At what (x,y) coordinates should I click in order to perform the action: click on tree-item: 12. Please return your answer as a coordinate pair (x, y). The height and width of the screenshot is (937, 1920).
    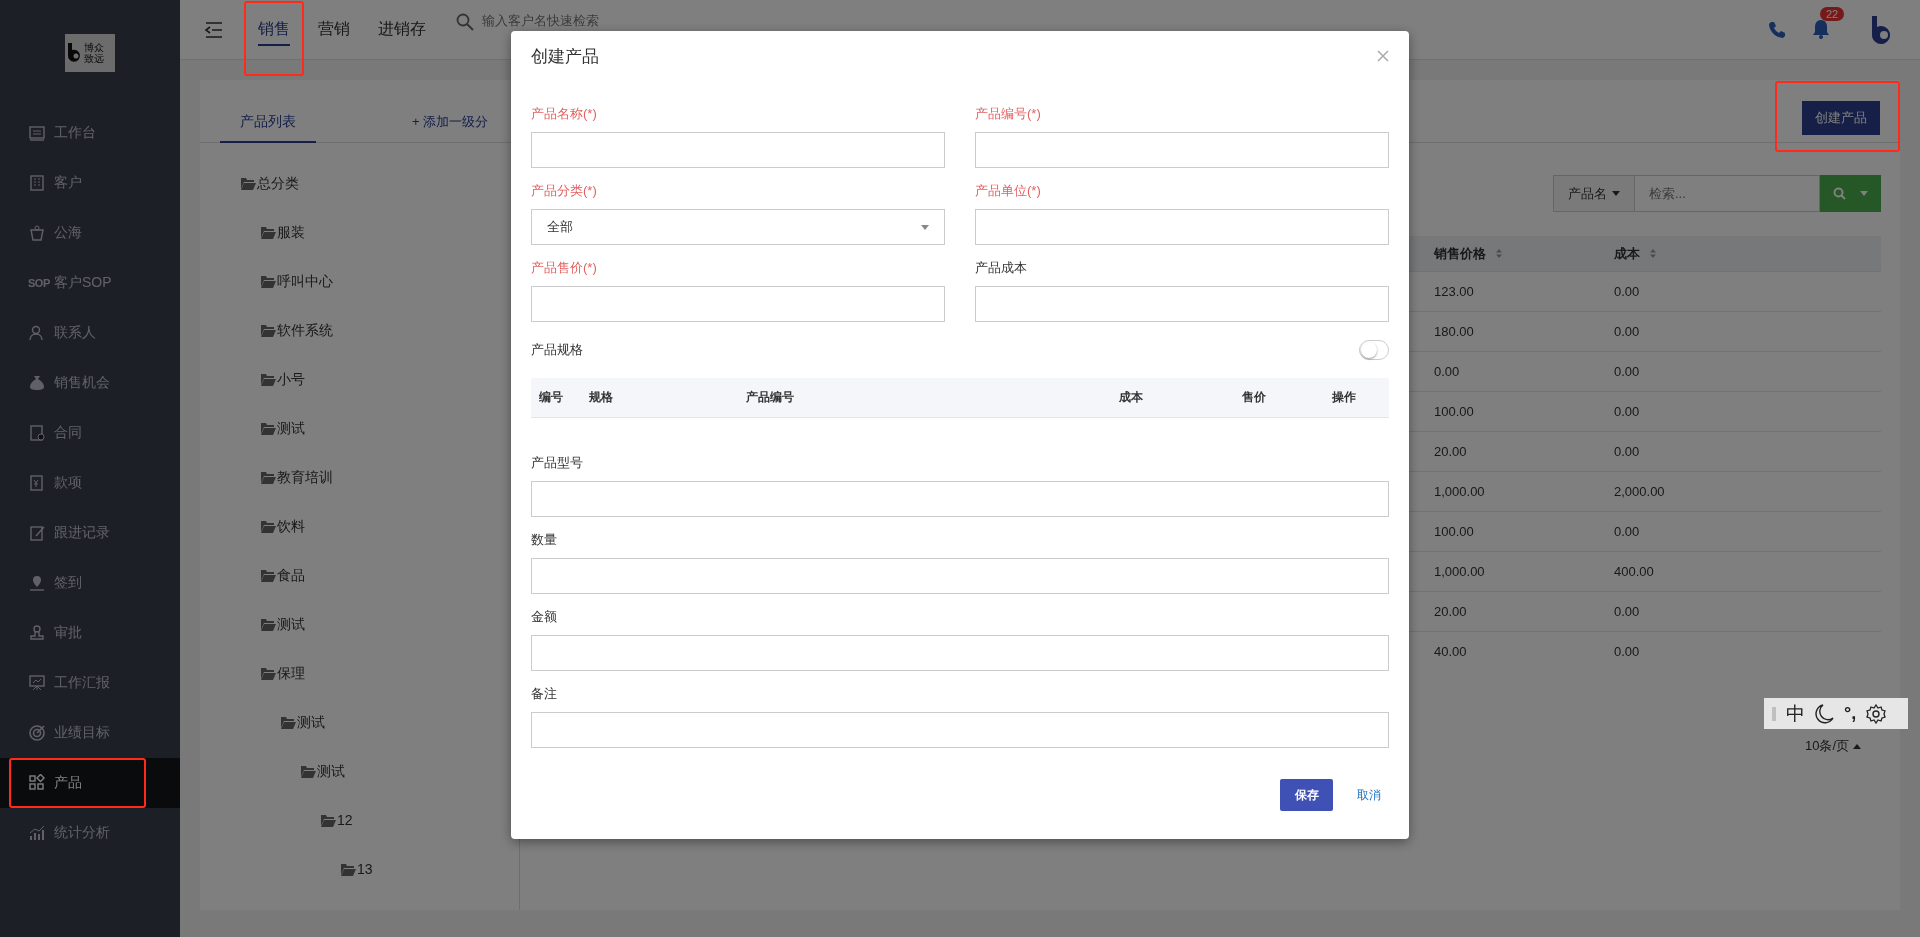
    Looking at the image, I should click on (345, 820).